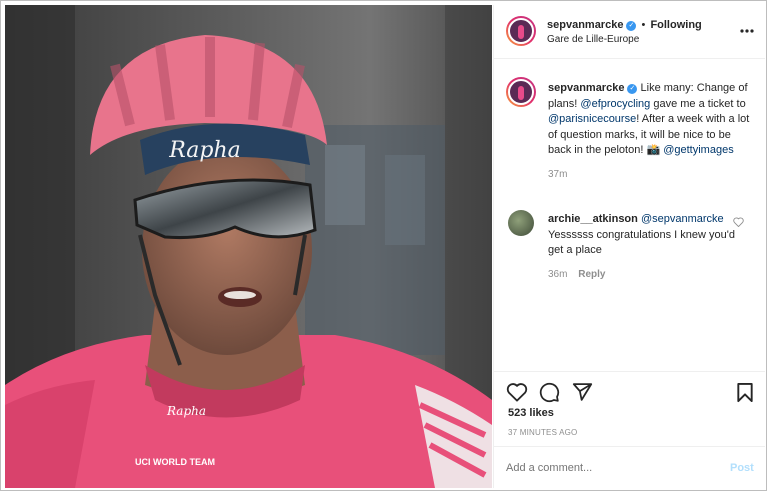  What do you see at coordinates (593, 39) in the screenshot?
I see `post-location: Gare de Lille-Europe` at bounding box center [593, 39].